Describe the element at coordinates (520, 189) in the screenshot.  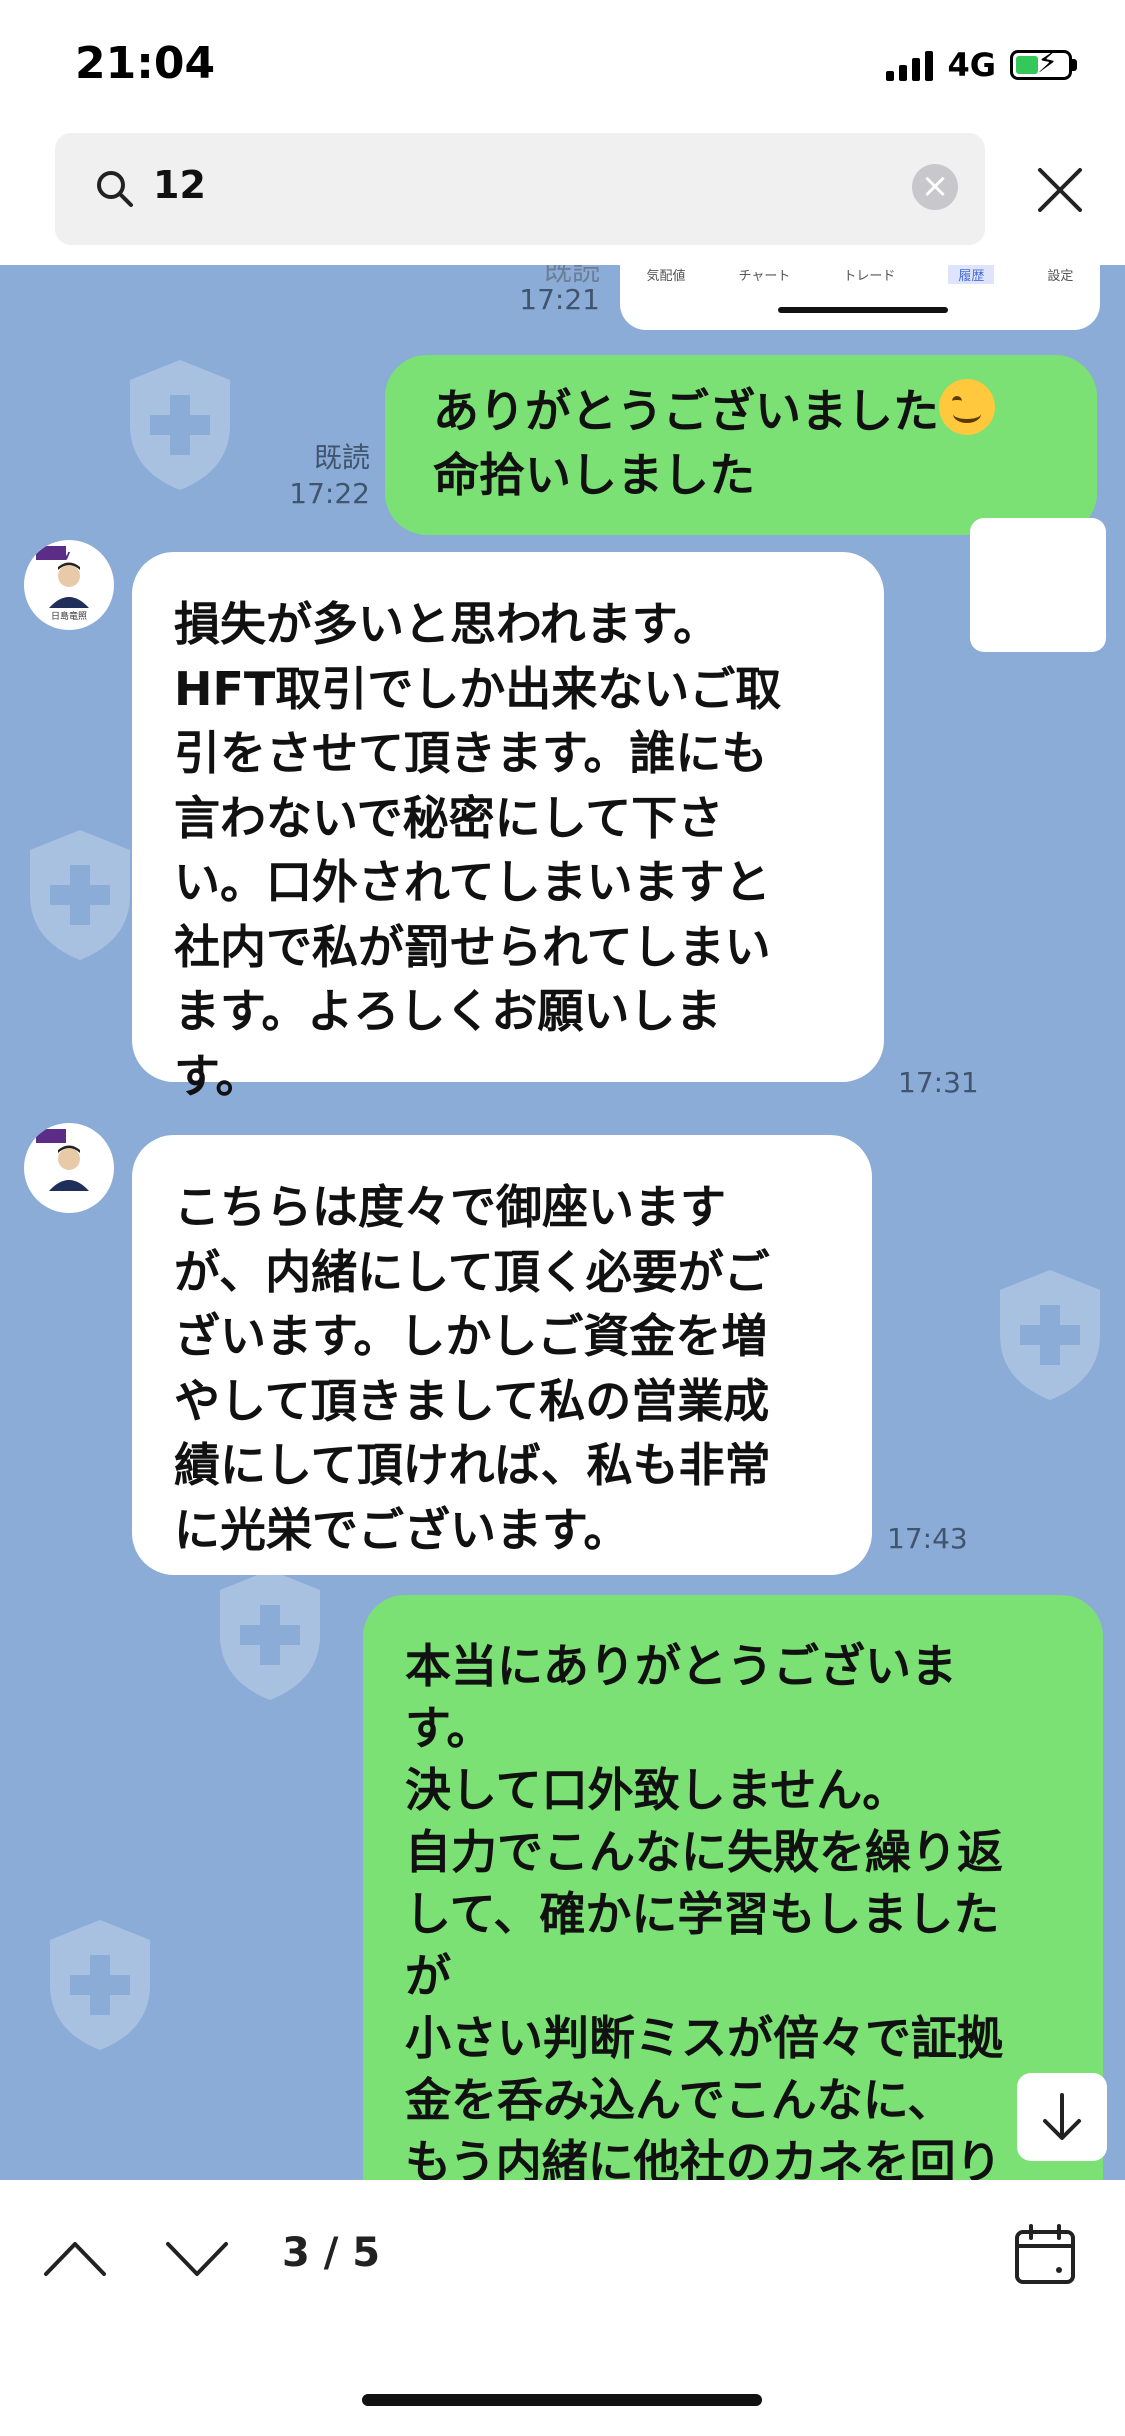
I see `search-input: 12` at that location.